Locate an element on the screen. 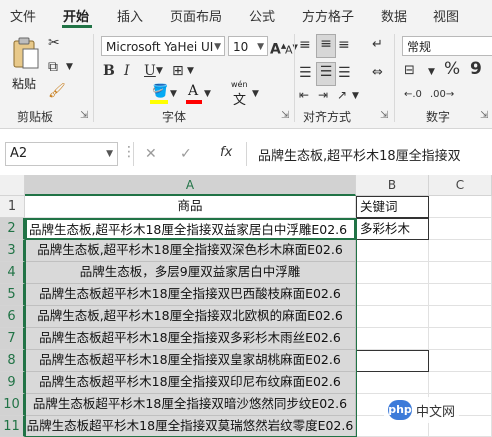  wrap-text-icon: ↵ is located at coordinates (377, 45).